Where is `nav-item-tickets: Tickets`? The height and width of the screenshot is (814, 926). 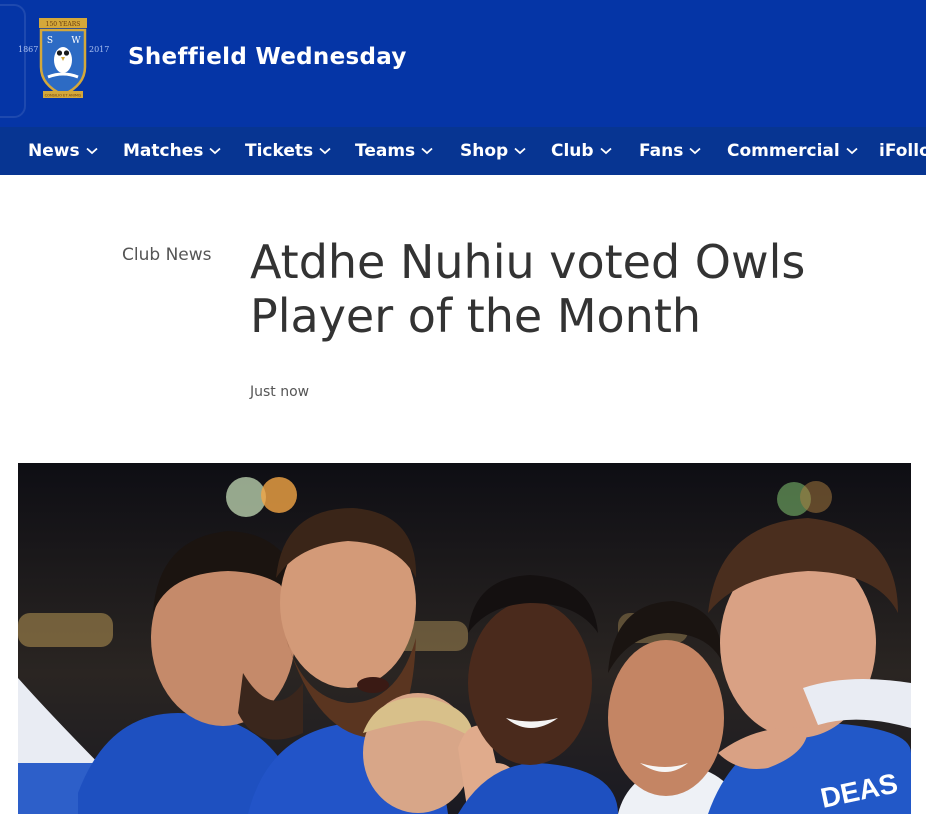
nav-item-tickets: Tickets is located at coordinates (288, 151).